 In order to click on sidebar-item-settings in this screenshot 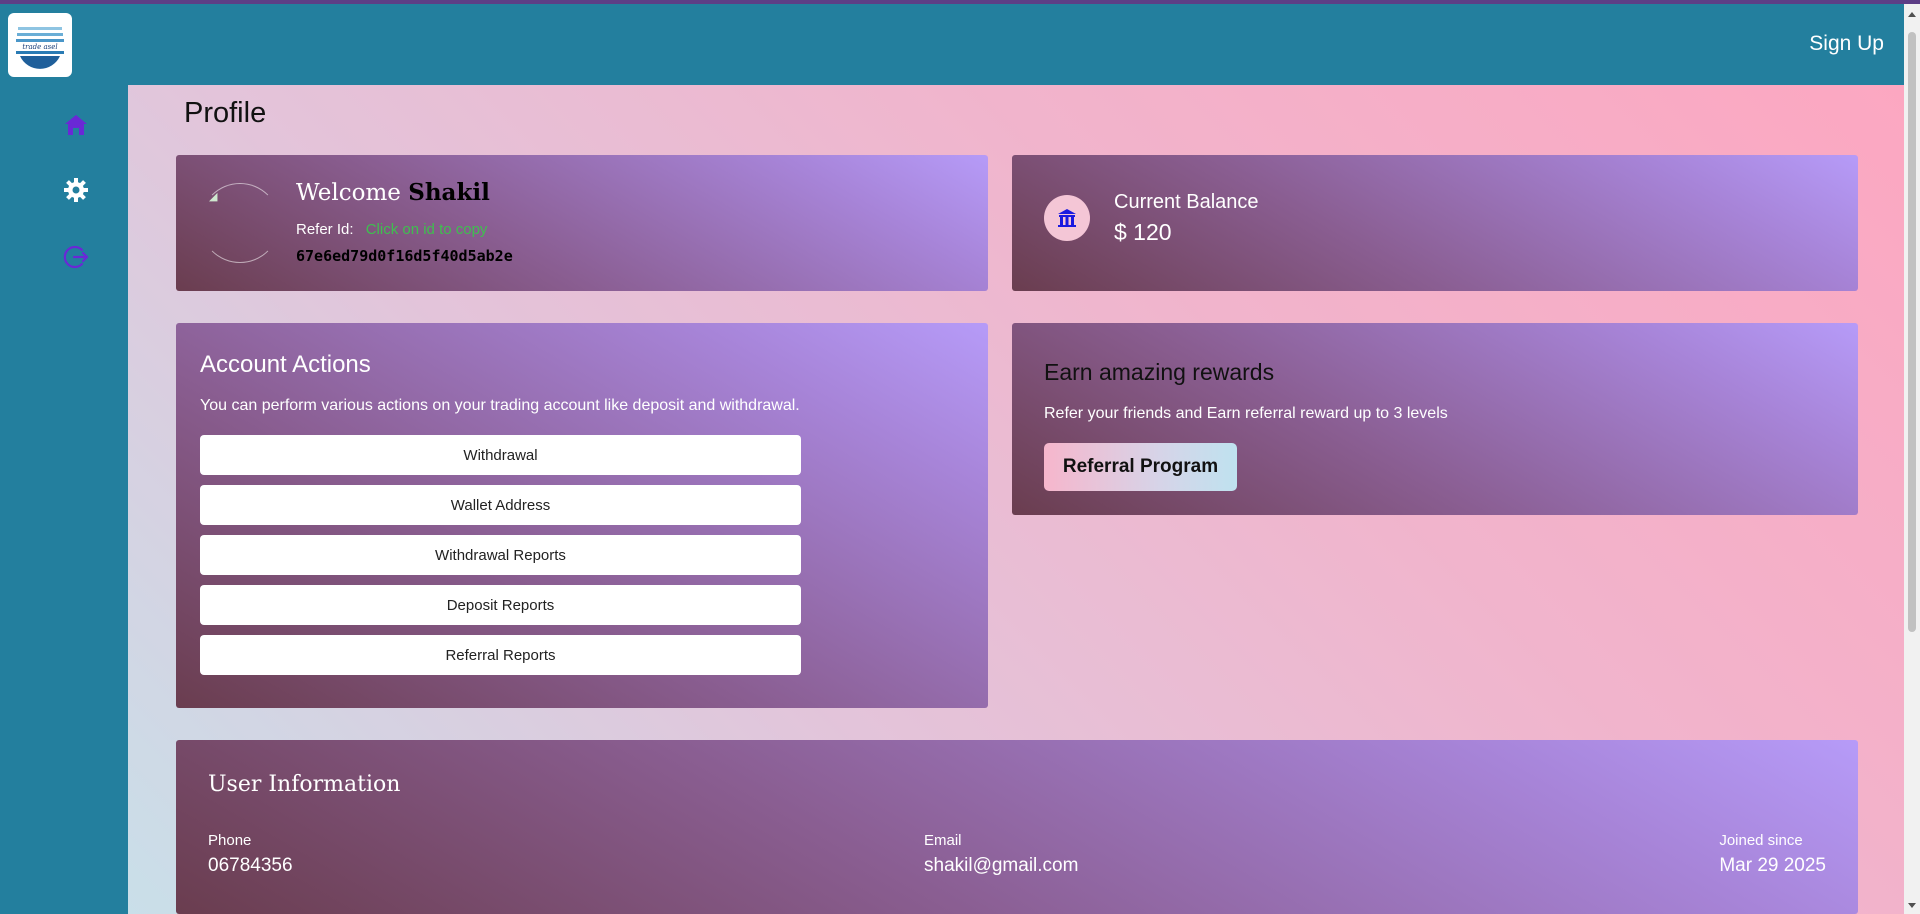, I will do `click(76, 190)`.